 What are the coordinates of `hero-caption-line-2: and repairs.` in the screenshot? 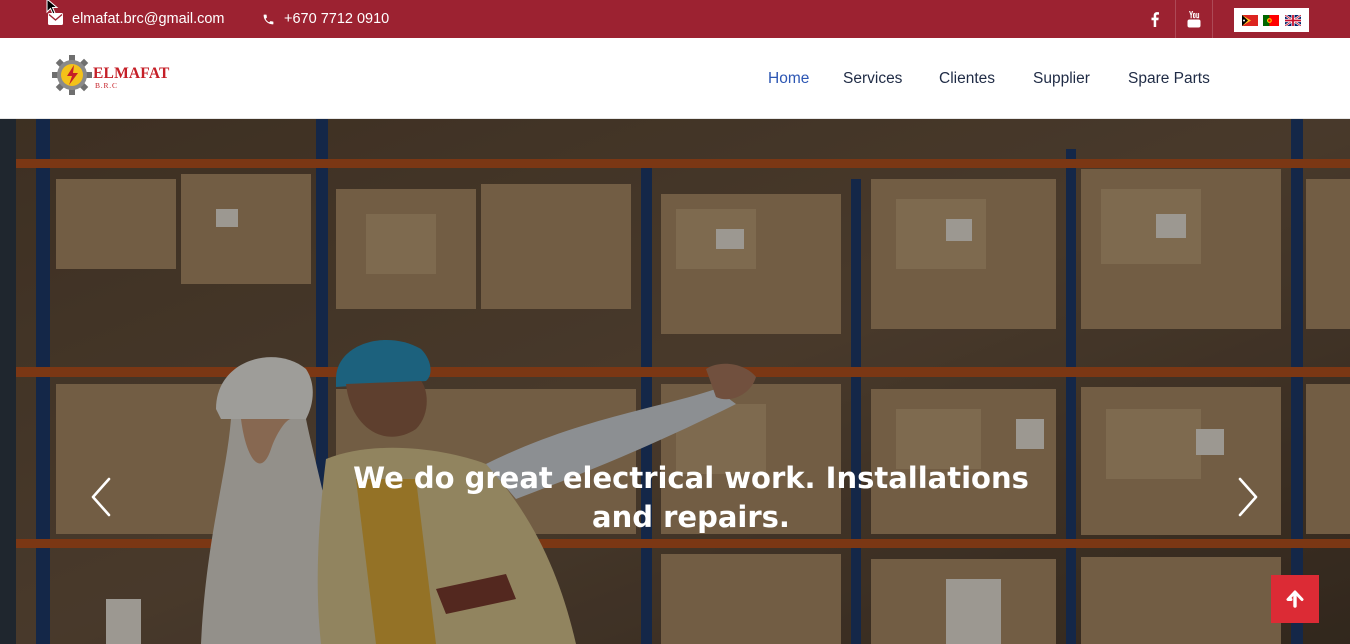 It's located at (691, 517).